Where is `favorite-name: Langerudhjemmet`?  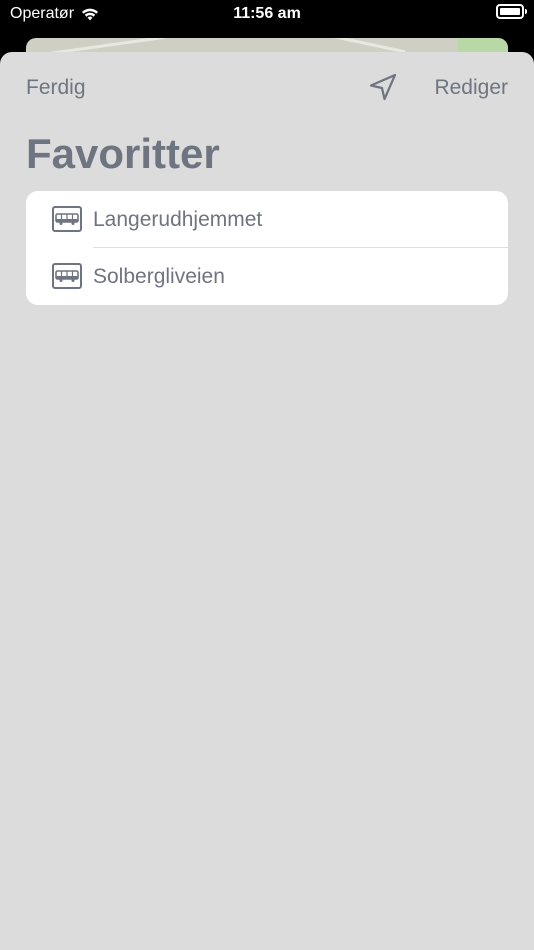
favorite-name: Langerudhjemmet is located at coordinates (178, 219).